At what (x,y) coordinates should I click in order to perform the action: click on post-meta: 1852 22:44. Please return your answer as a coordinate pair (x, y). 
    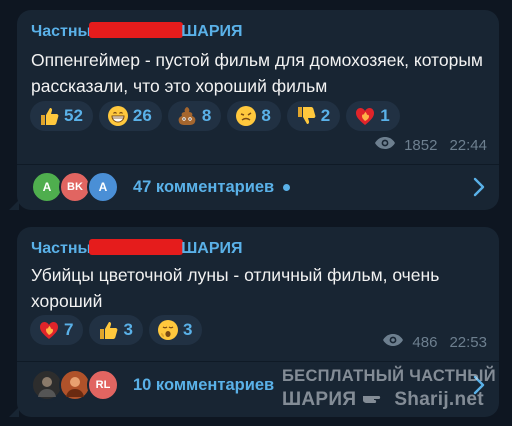
    Looking at the image, I should click on (430, 145).